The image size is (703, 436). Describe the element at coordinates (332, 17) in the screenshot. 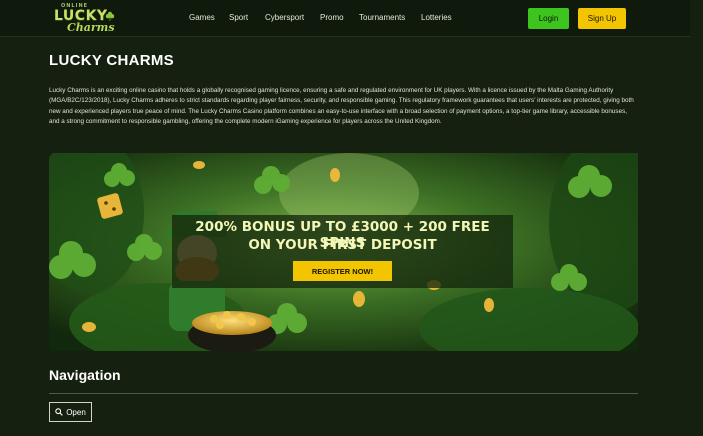

I see `nav-promo: Promo` at that location.